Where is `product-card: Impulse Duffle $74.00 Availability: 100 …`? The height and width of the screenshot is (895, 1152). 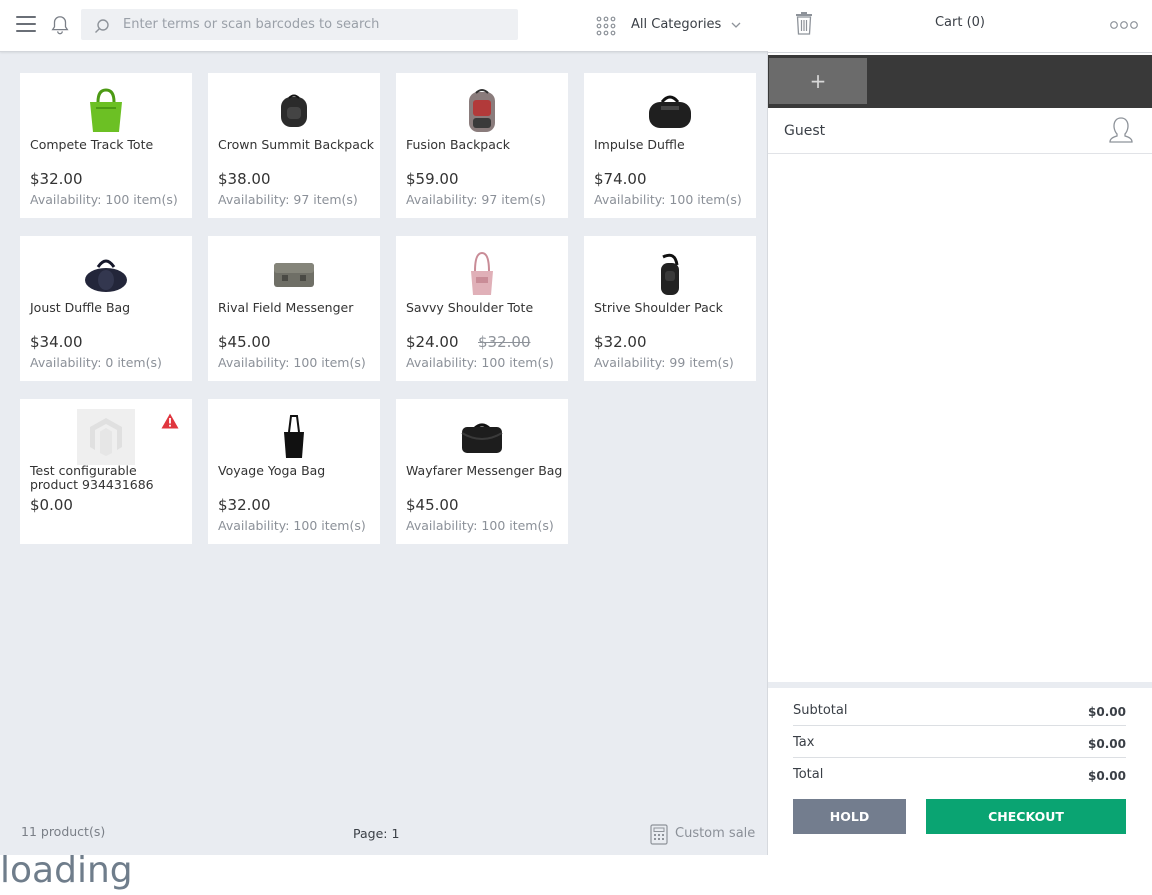 product-card: Impulse Duffle $74.00 Availability: 100 … is located at coordinates (670, 145).